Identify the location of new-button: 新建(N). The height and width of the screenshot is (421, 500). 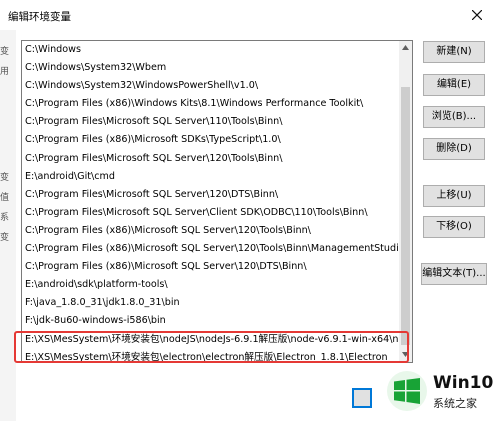
(454, 52).